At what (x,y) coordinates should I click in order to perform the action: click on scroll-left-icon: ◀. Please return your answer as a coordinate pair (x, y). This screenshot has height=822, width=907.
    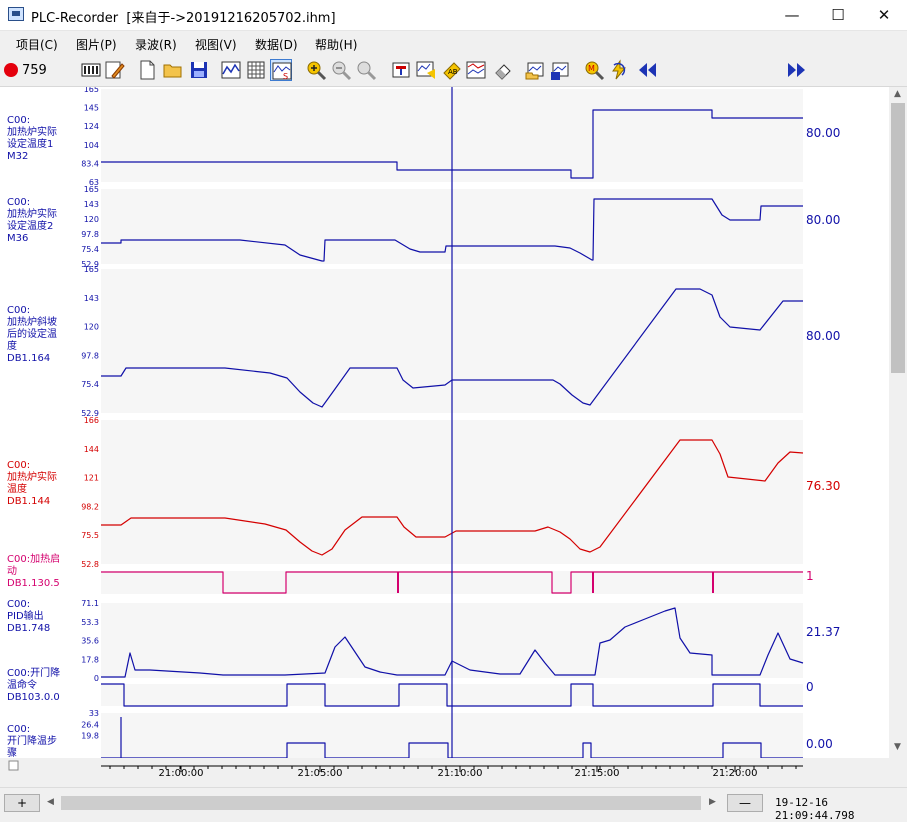
    Looking at the image, I should click on (50, 802).